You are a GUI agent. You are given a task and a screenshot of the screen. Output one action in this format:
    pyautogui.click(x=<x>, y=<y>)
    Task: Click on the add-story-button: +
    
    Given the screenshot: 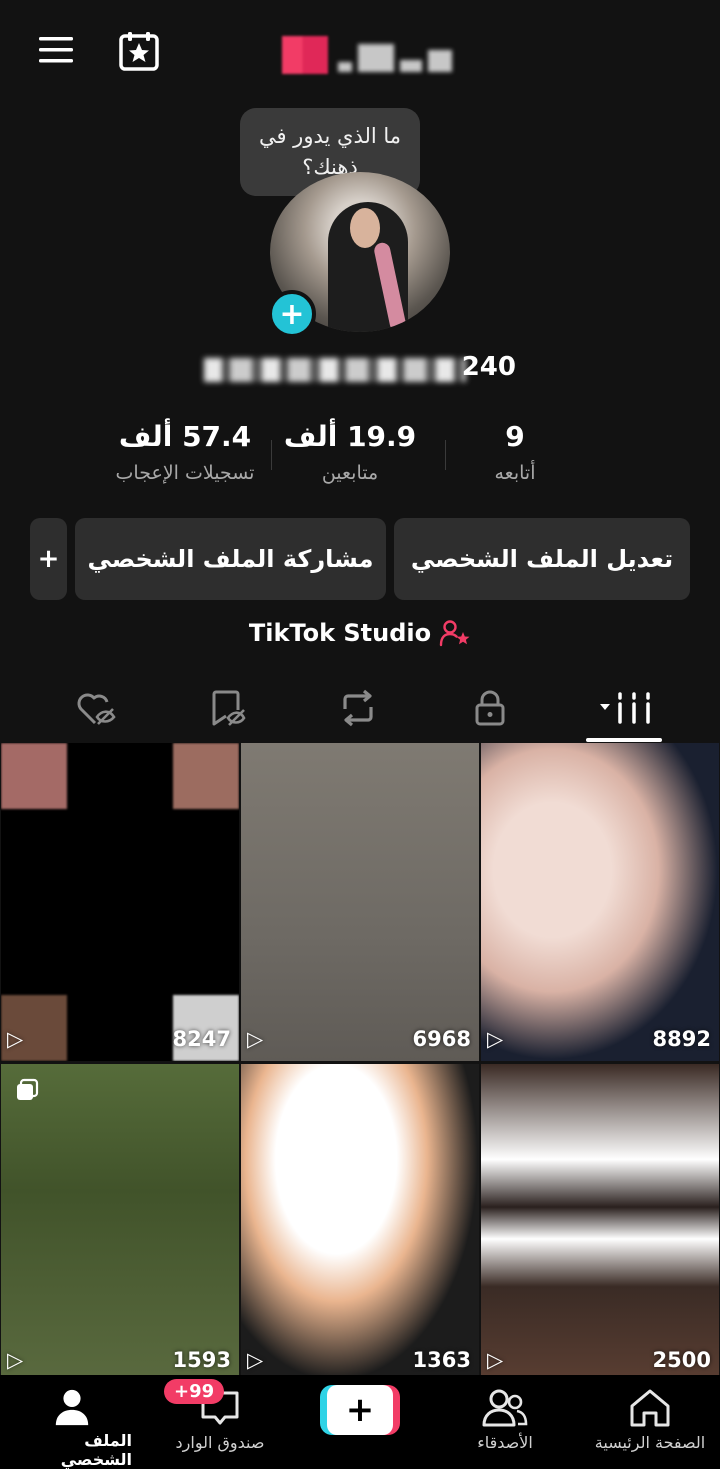 What is the action you would take?
    pyautogui.click(x=292, y=314)
    